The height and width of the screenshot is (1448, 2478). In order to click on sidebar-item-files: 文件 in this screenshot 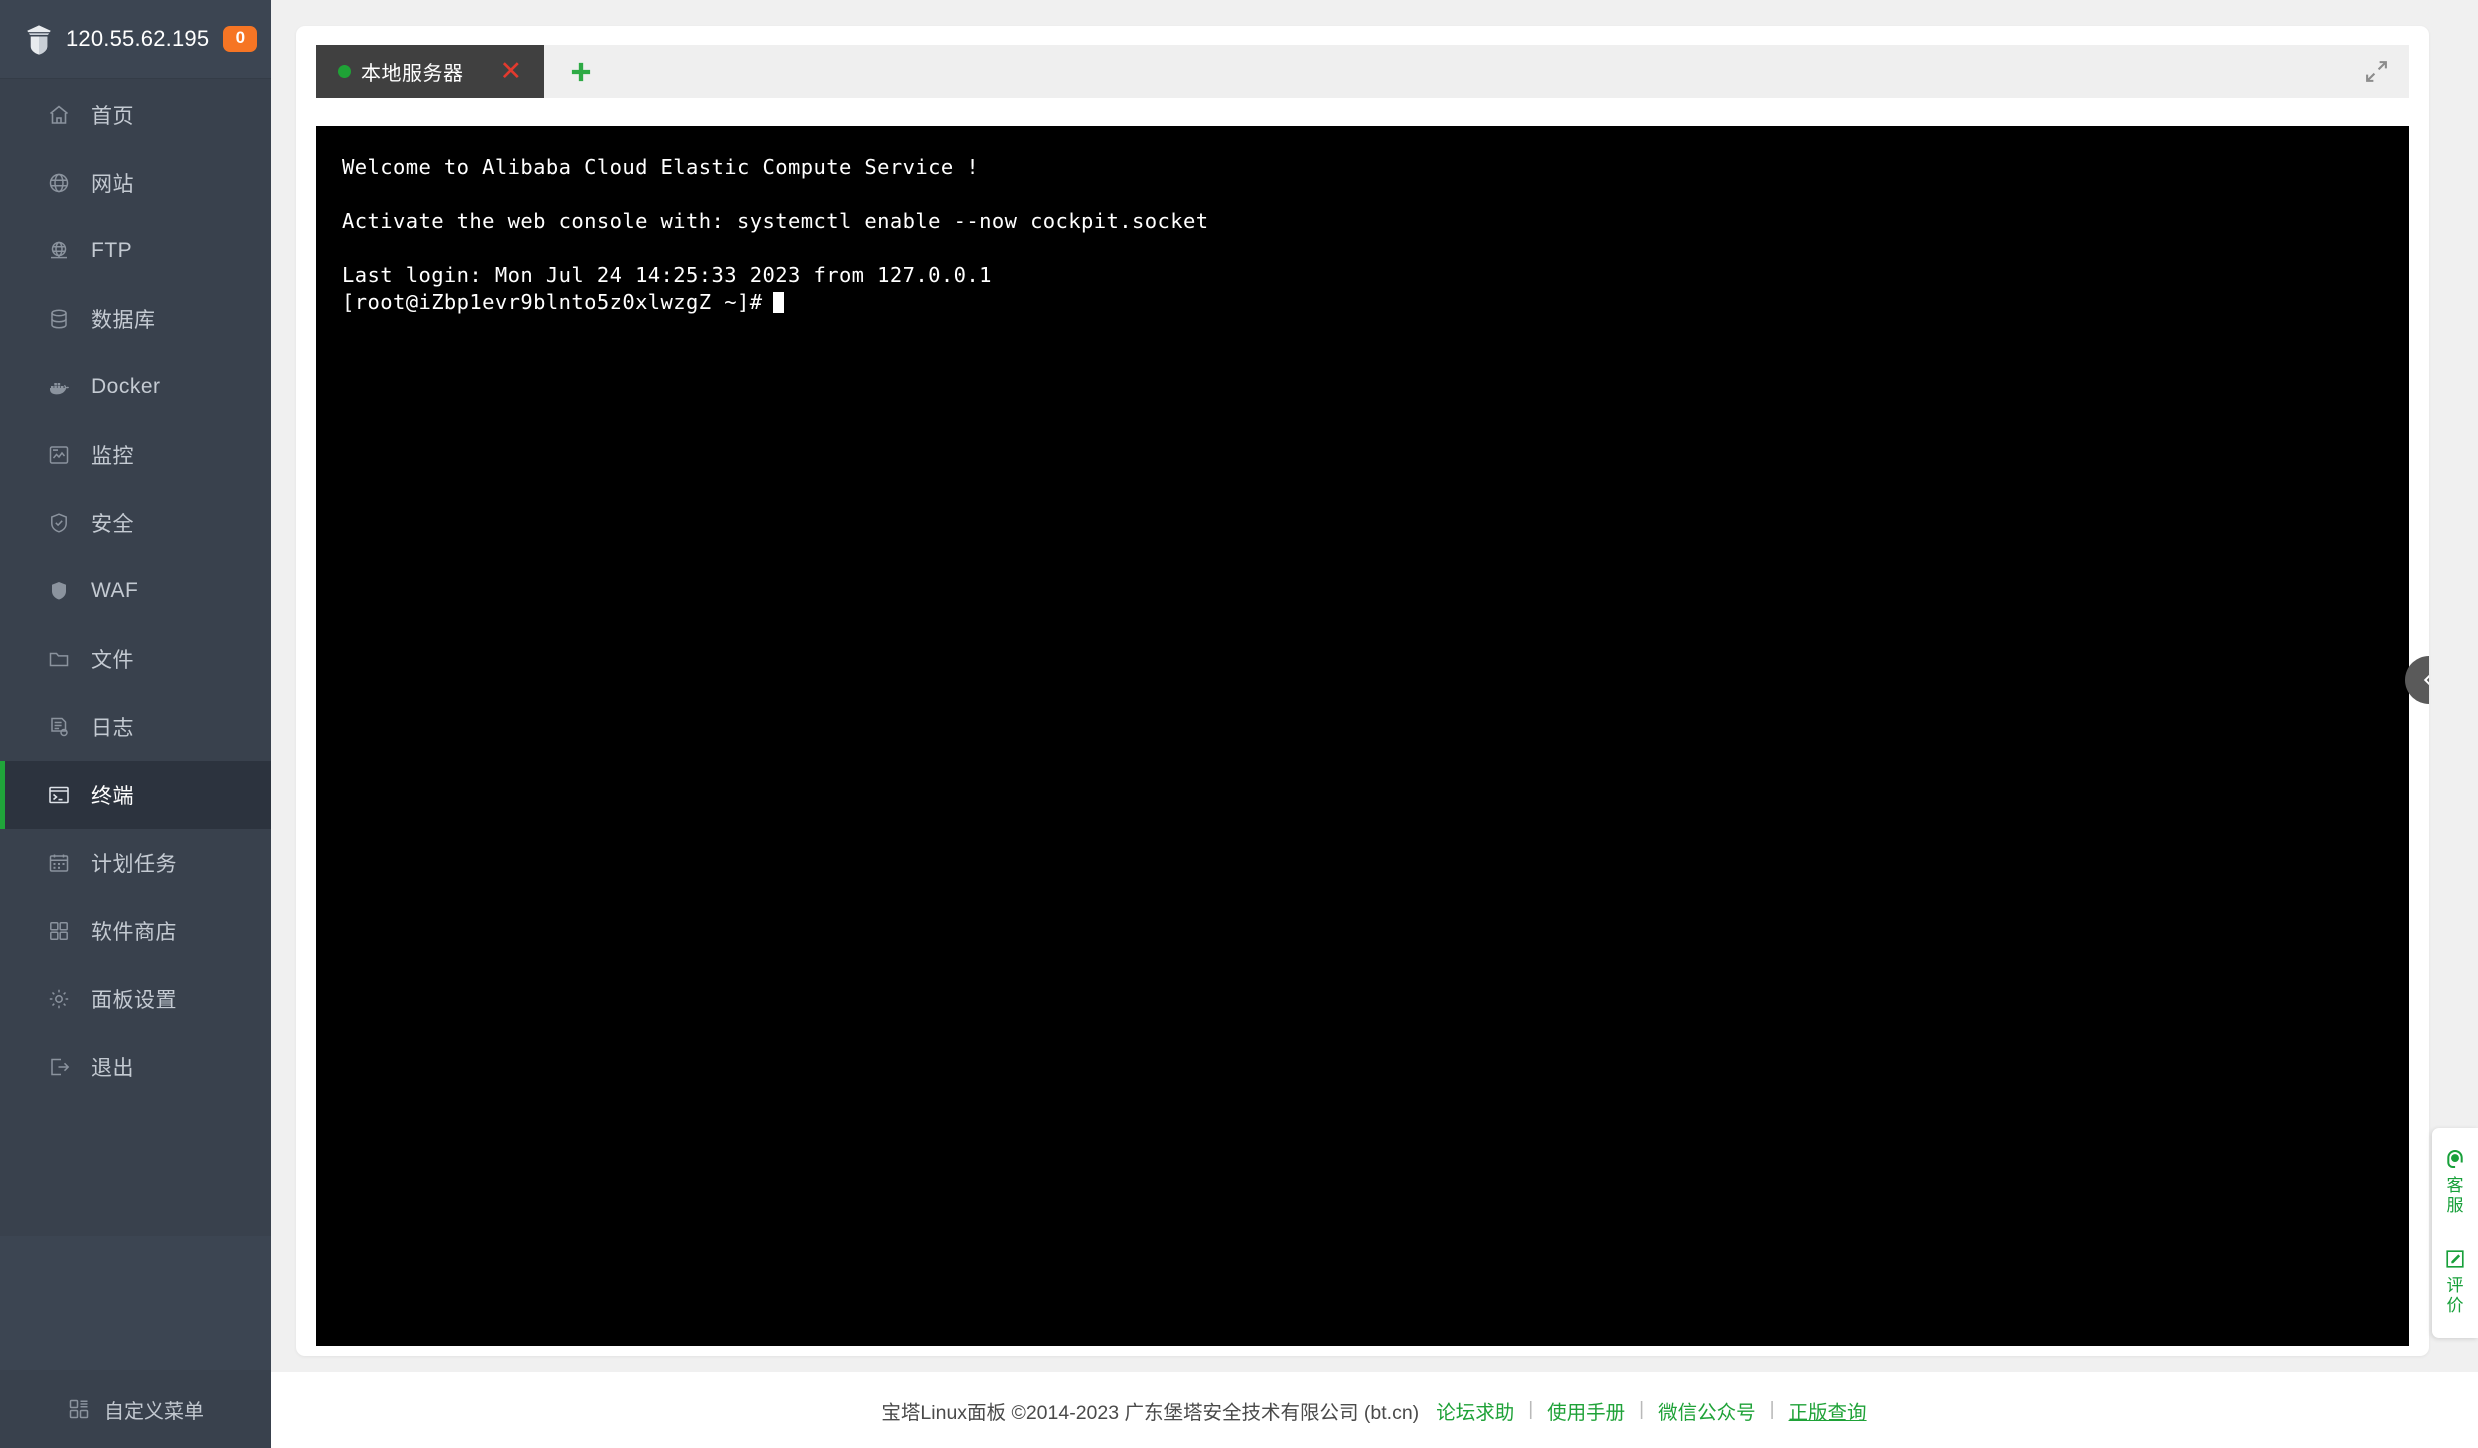, I will do `click(135, 659)`.